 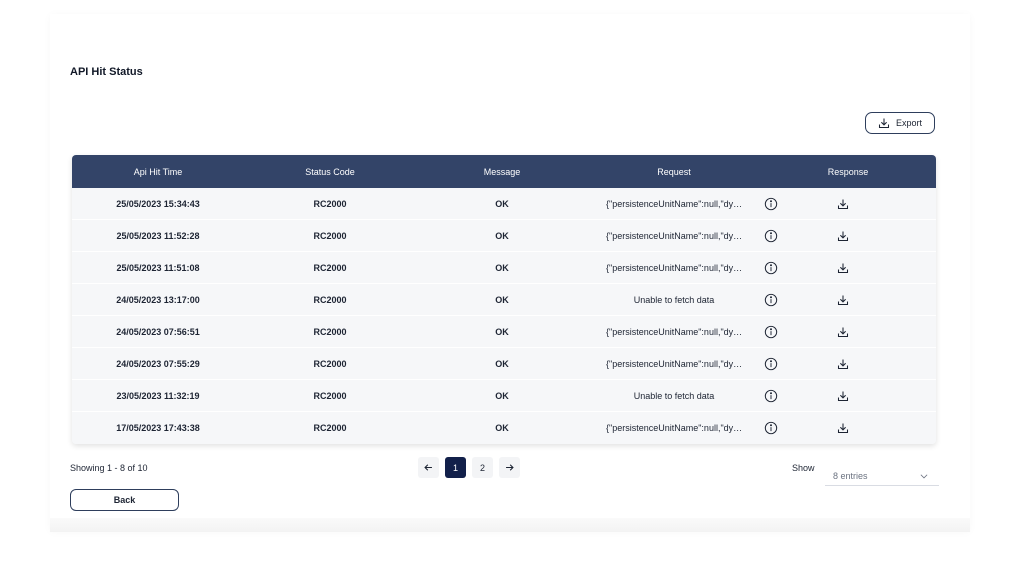 What do you see at coordinates (848, 171) in the screenshot?
I see `column-header-response: Response` at bounding box center [848, 171].